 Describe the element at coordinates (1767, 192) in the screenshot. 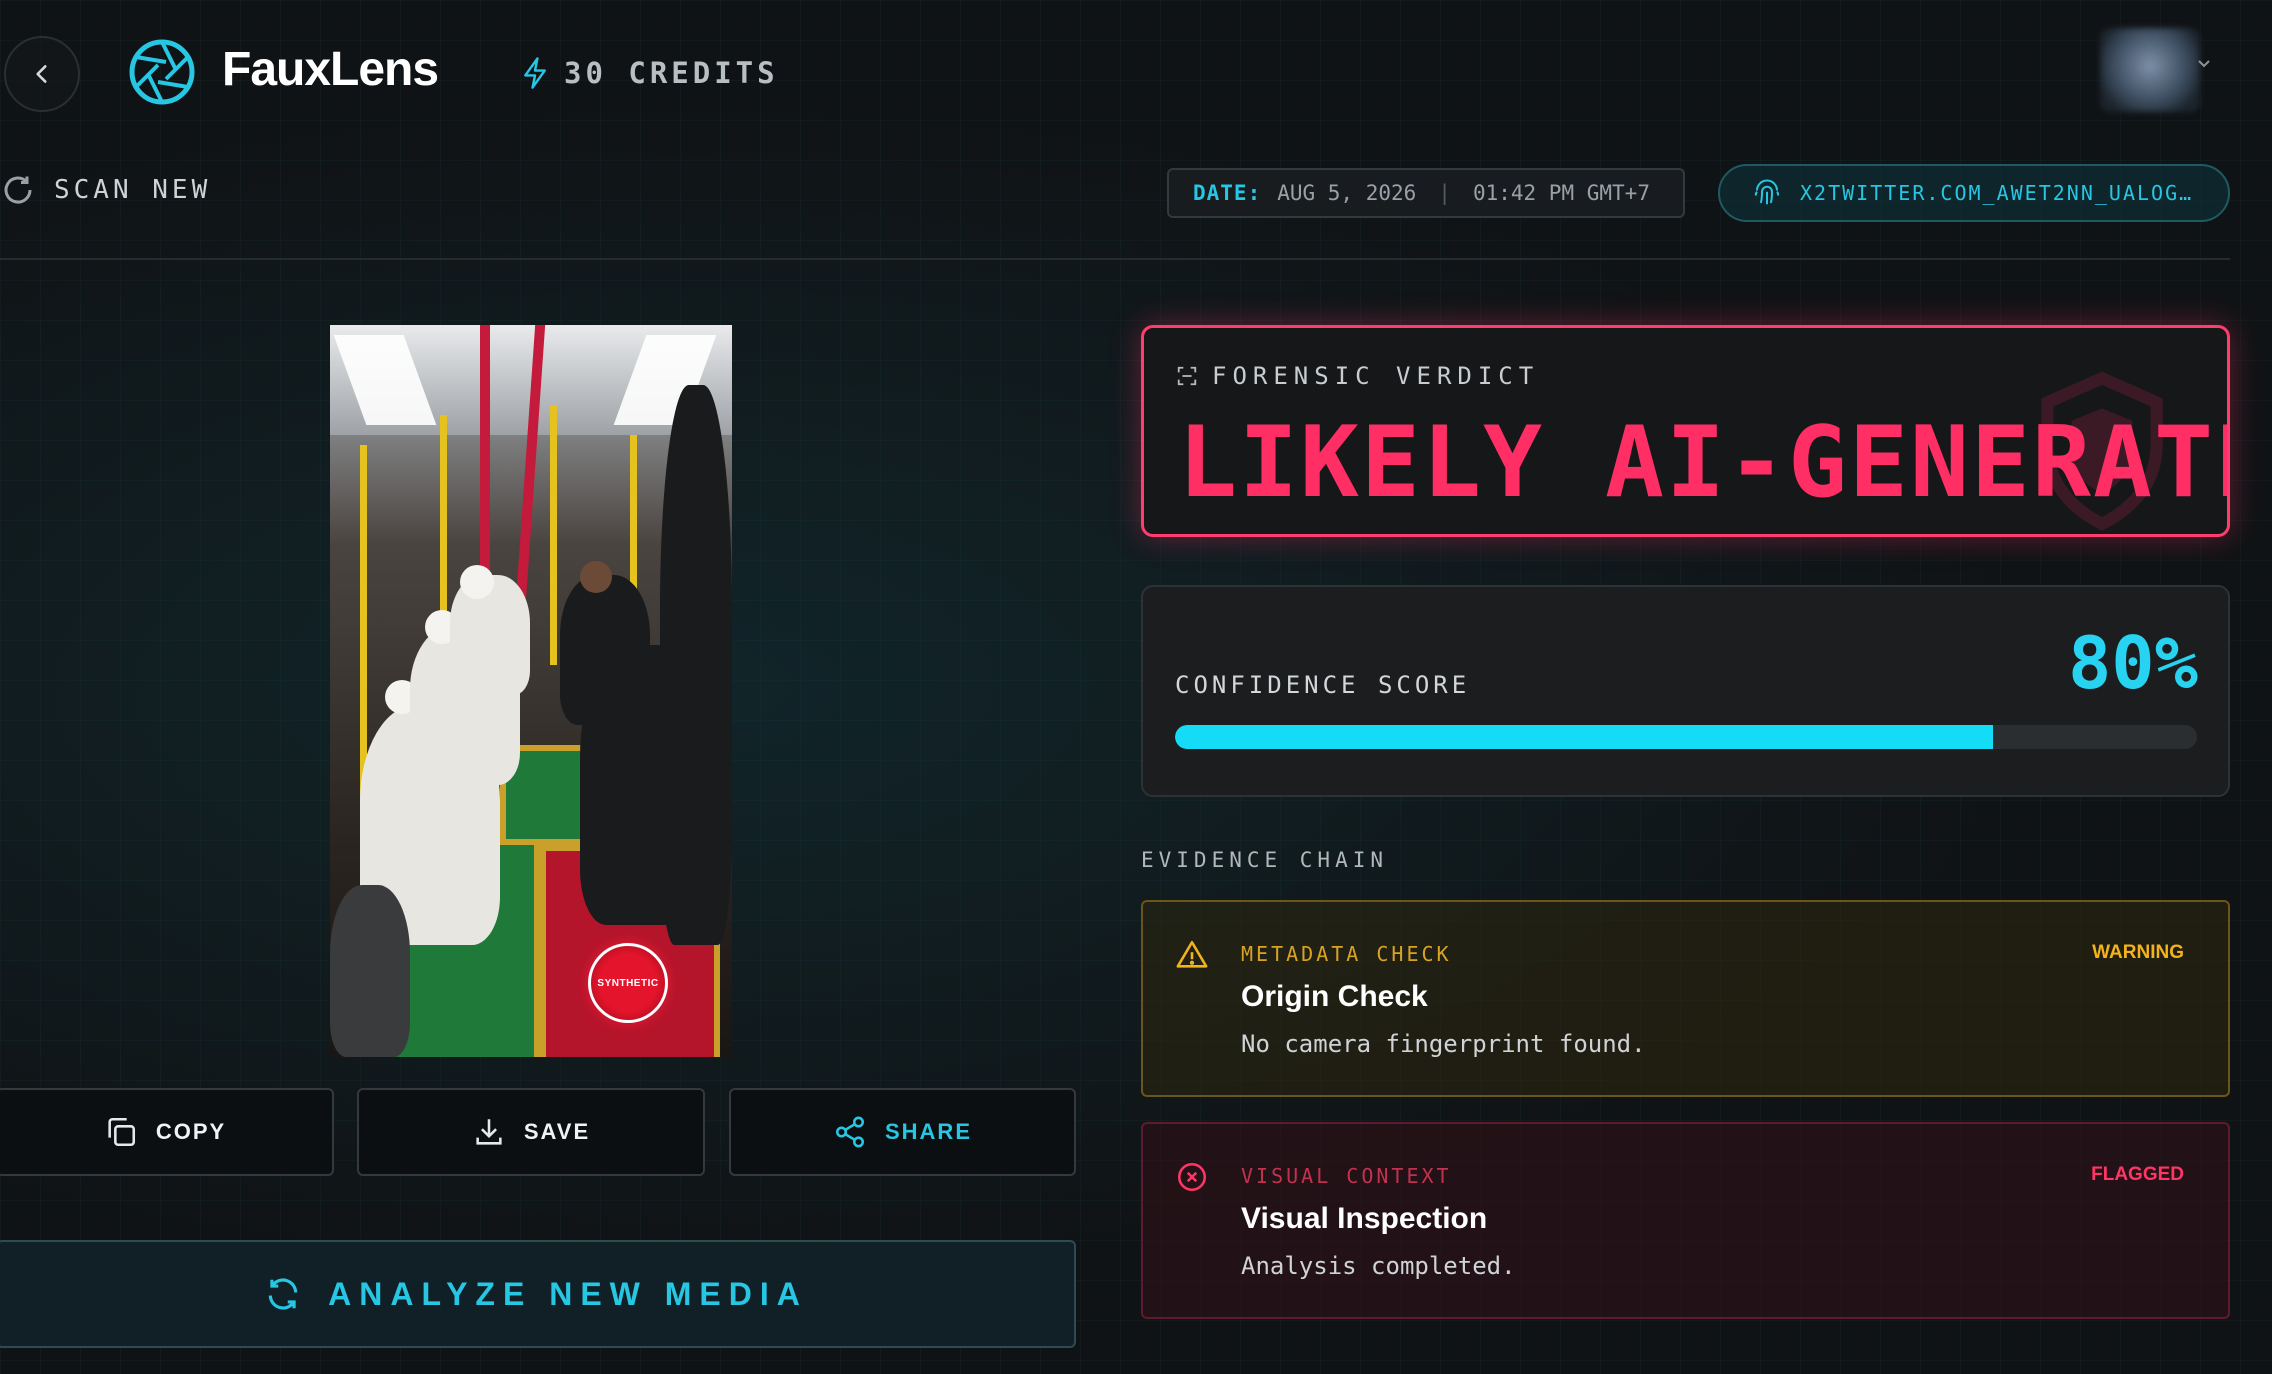

I see `fingerprint-icon` at that location.